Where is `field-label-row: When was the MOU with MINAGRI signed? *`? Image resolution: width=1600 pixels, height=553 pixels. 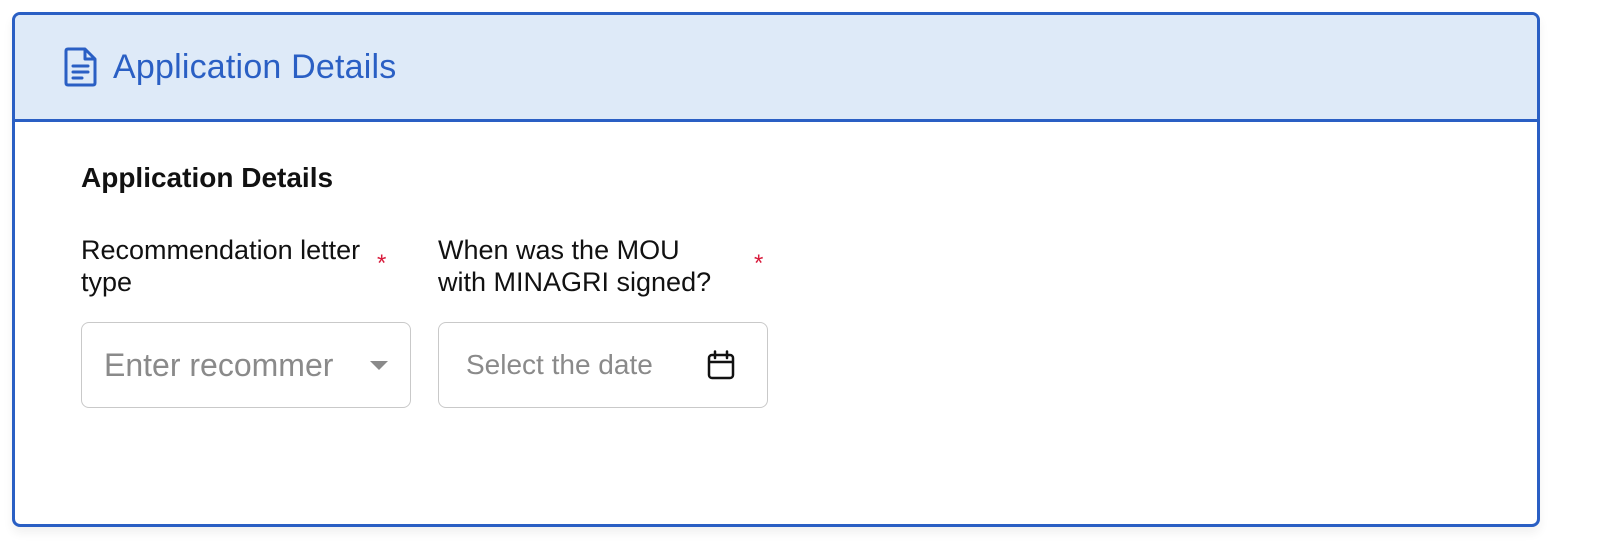
field-label-row: When was the MOU with MINAGRI signed? * is located at coordinates (603, 269).